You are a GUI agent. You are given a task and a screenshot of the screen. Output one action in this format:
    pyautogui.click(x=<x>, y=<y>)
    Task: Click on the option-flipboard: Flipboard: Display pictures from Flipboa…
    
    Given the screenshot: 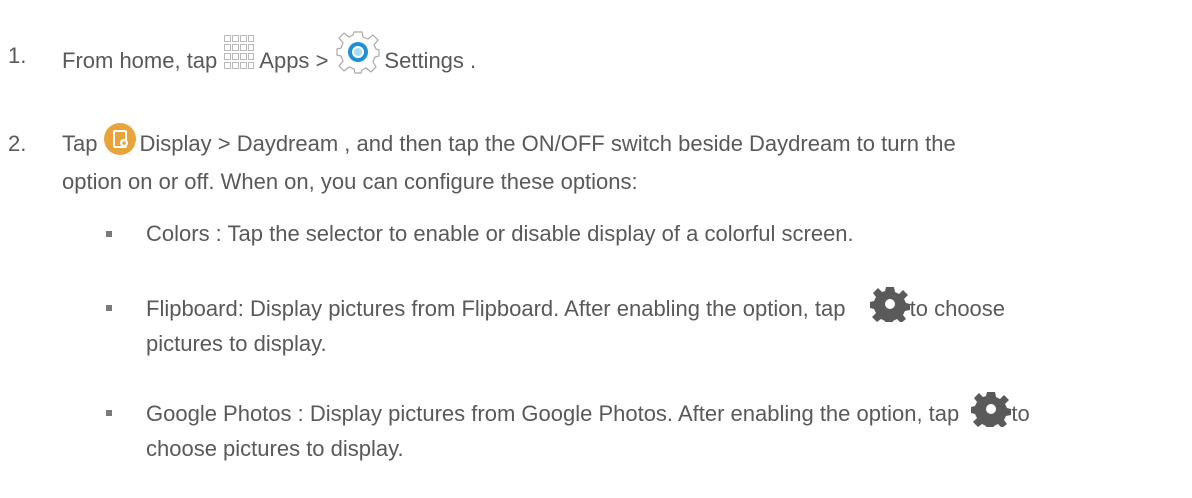 What is the action you would take?
    pyautogui.click(x=576, y=307)
    